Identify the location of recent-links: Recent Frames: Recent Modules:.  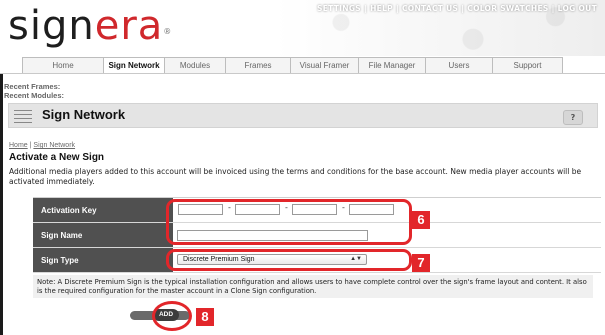
(34, 91).